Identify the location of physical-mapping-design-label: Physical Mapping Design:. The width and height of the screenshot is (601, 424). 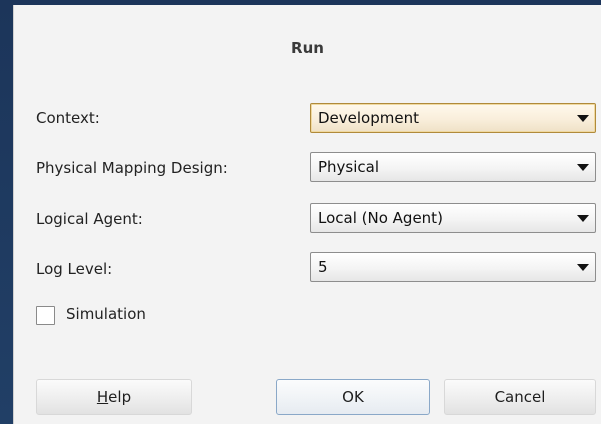
(132, 168).